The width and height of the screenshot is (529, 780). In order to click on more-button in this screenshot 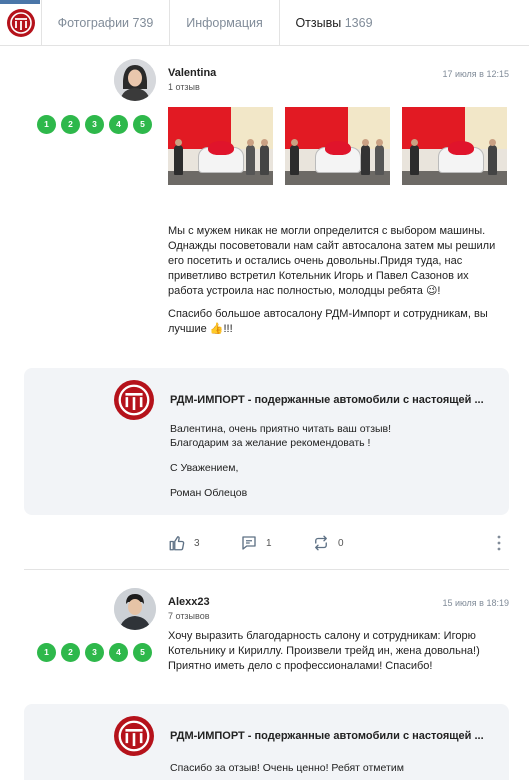, I will do `click(499, 545)`.